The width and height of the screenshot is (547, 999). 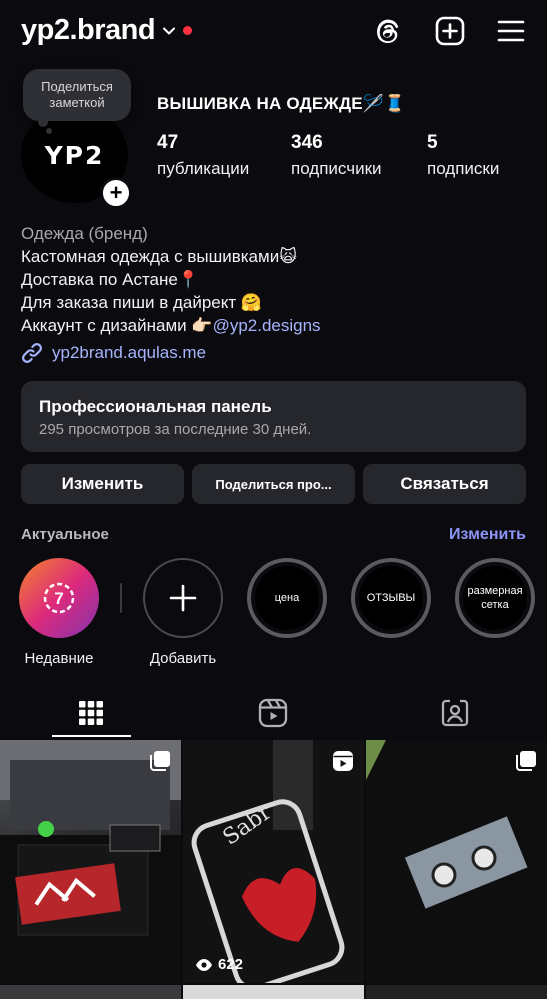 I want to click on profile-full-name: ВЫШИВКА НА ОДЕЖДЕ🪡🧵, so click(x=281, y=103).